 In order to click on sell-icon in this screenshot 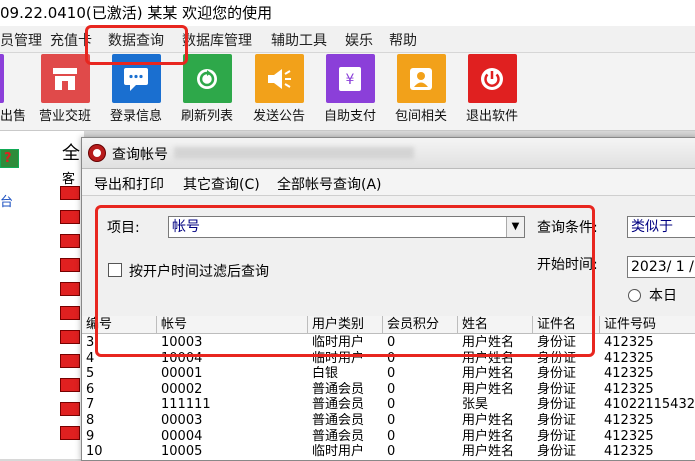, I will do `click(2, 78)`.